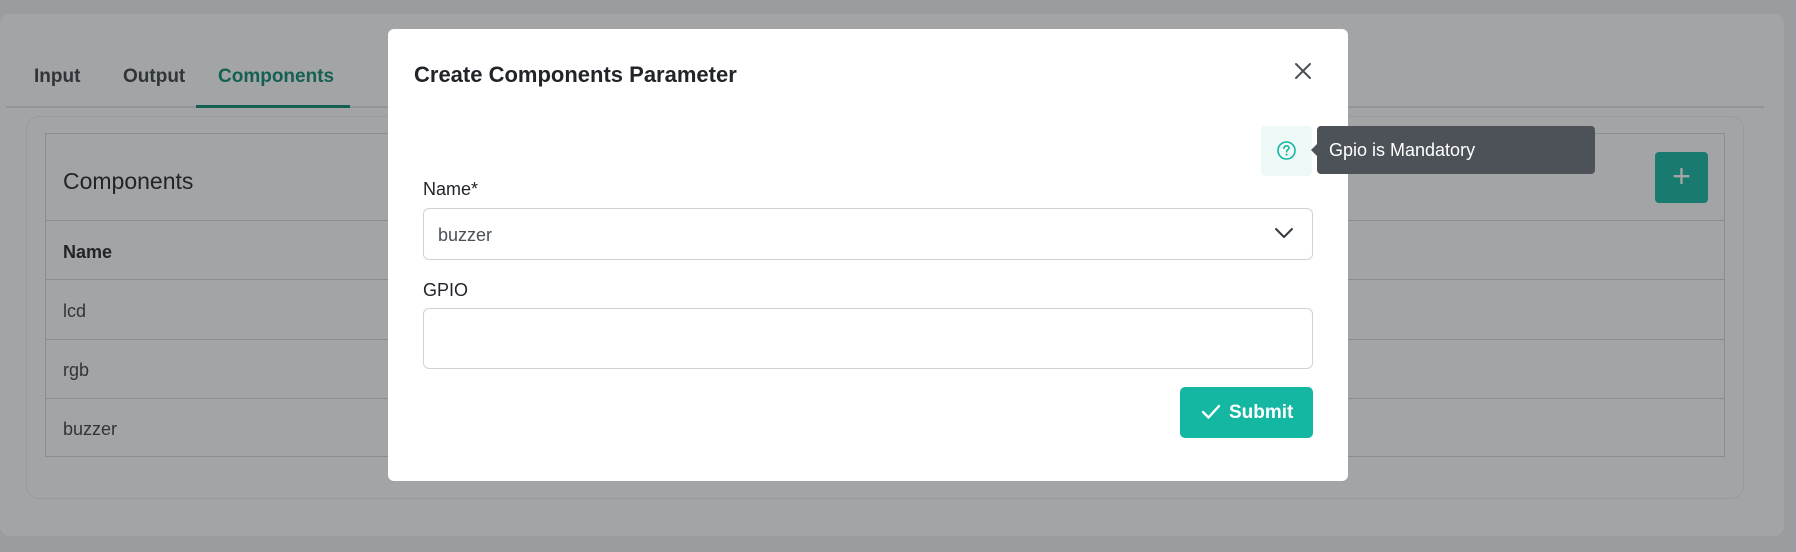 This screenshot has height=552, width=1796. Describe the element at coordinates (868, 338) in the screenshot. I see `gpio-input` at that location.